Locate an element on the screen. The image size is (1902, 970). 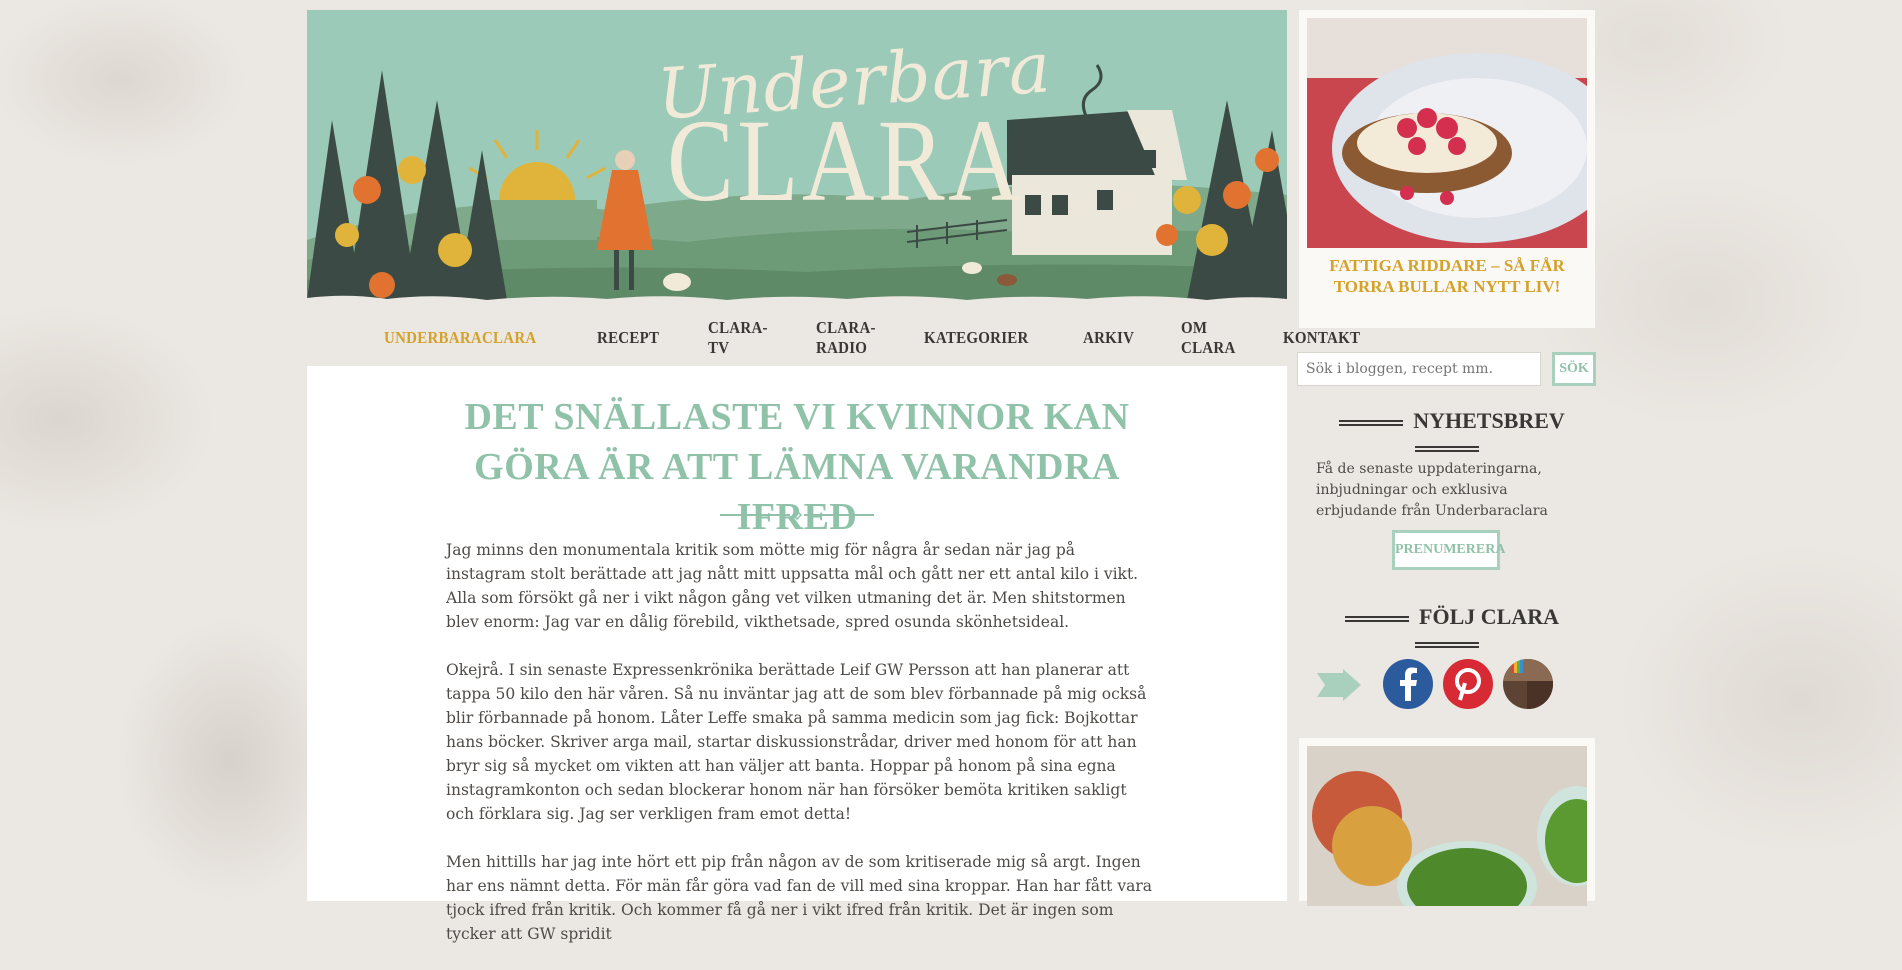
social-links is located at coordinates (1457, 685).